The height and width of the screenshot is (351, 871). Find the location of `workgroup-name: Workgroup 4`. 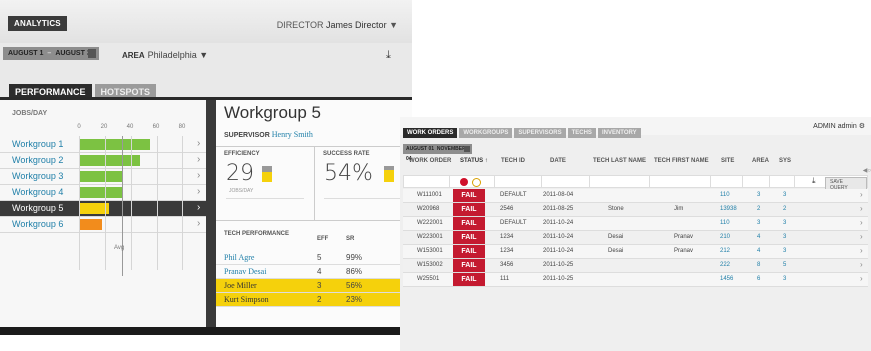

workgroup-name: Workgroup 4 is located at coordinates (38, 192).